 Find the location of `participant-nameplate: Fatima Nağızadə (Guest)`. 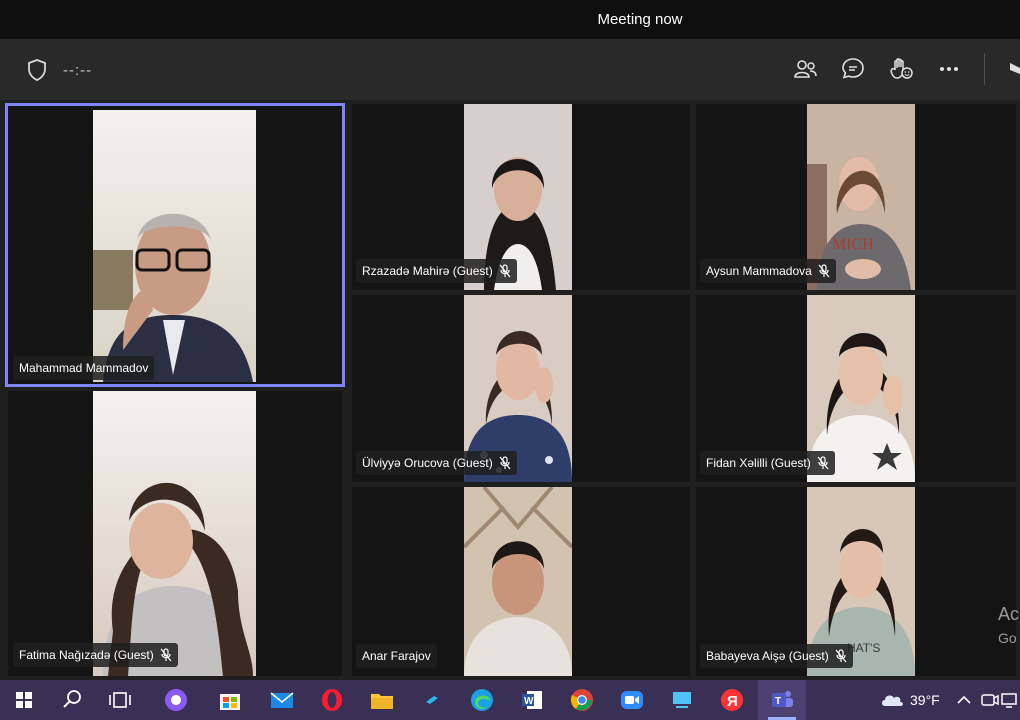

participant-nameplate: Fatima Nağızadə (Guest) is located at coordinates (95, 655).